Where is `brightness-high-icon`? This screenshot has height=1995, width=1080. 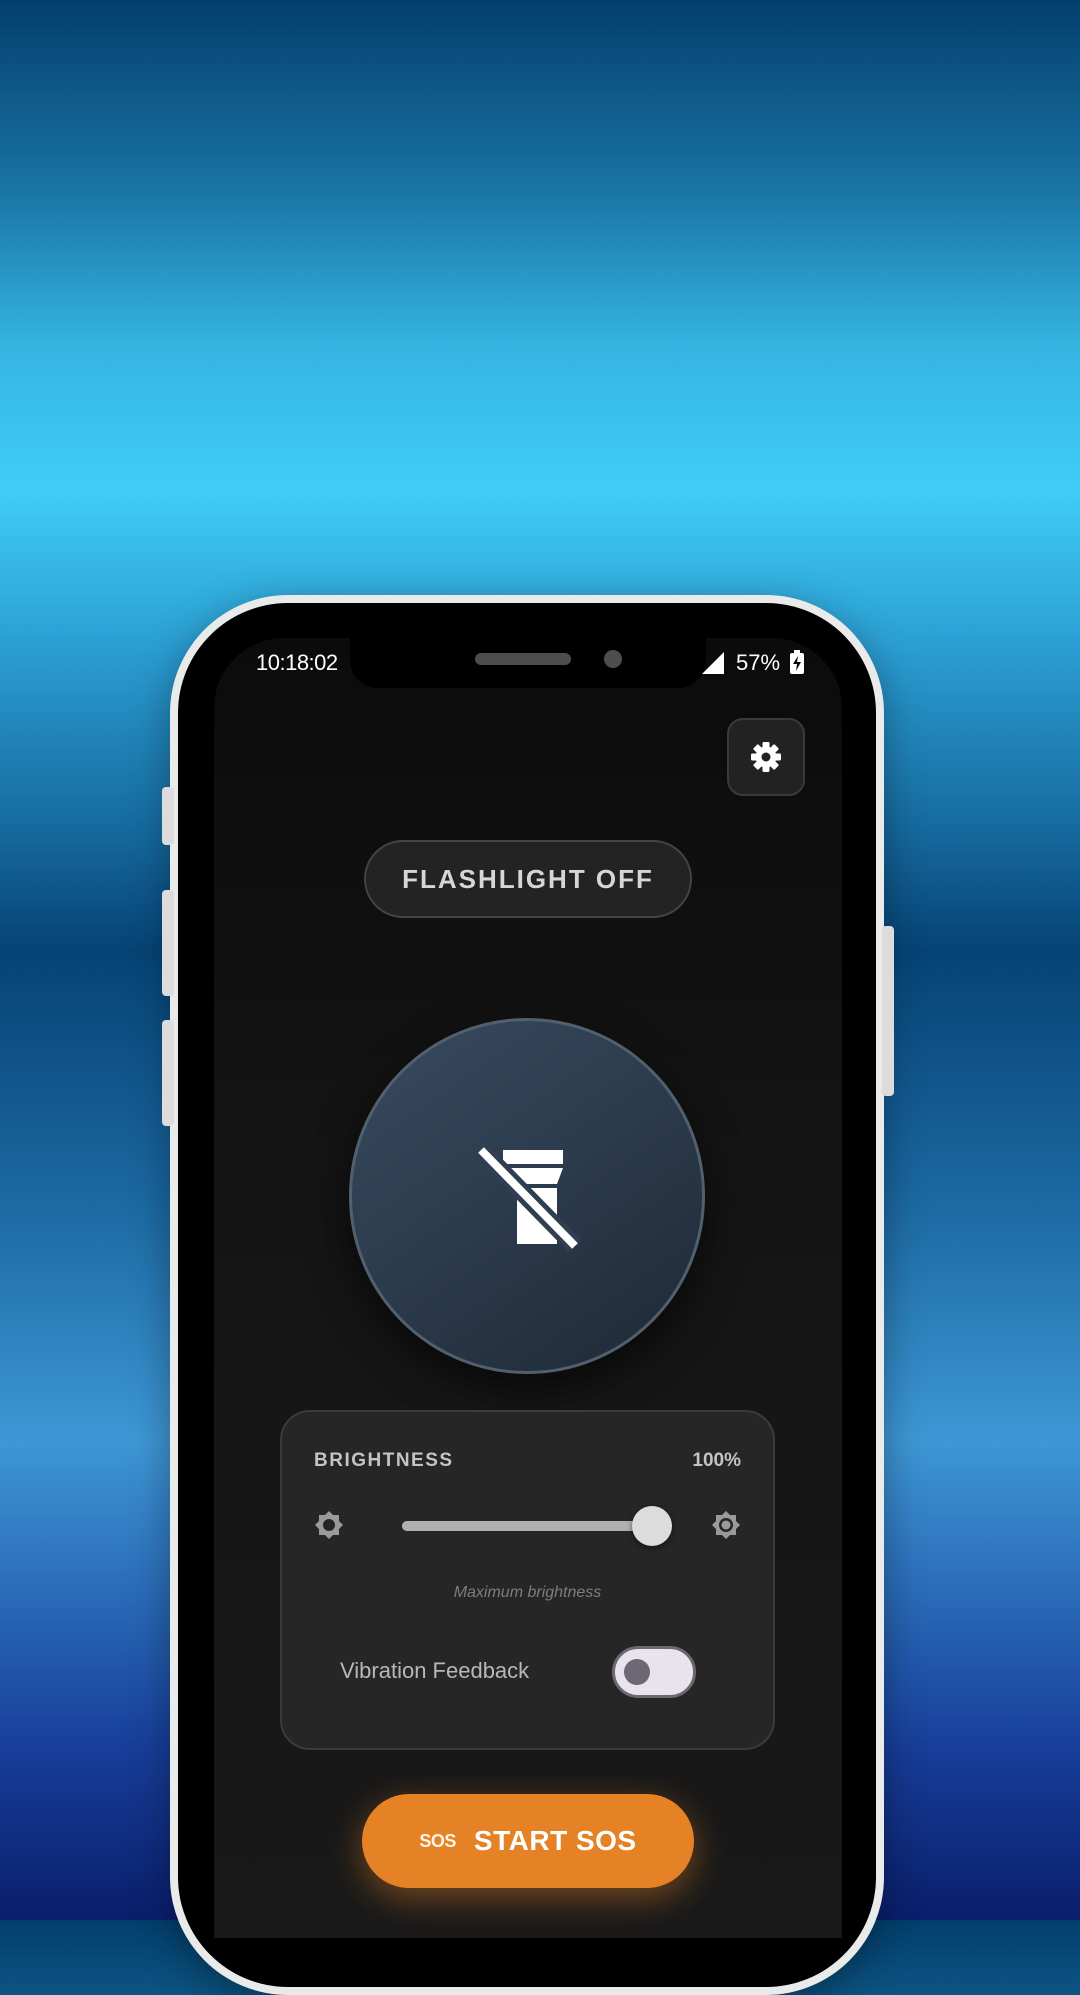
brightness-high-icon is located at coordinates (726, 1525).